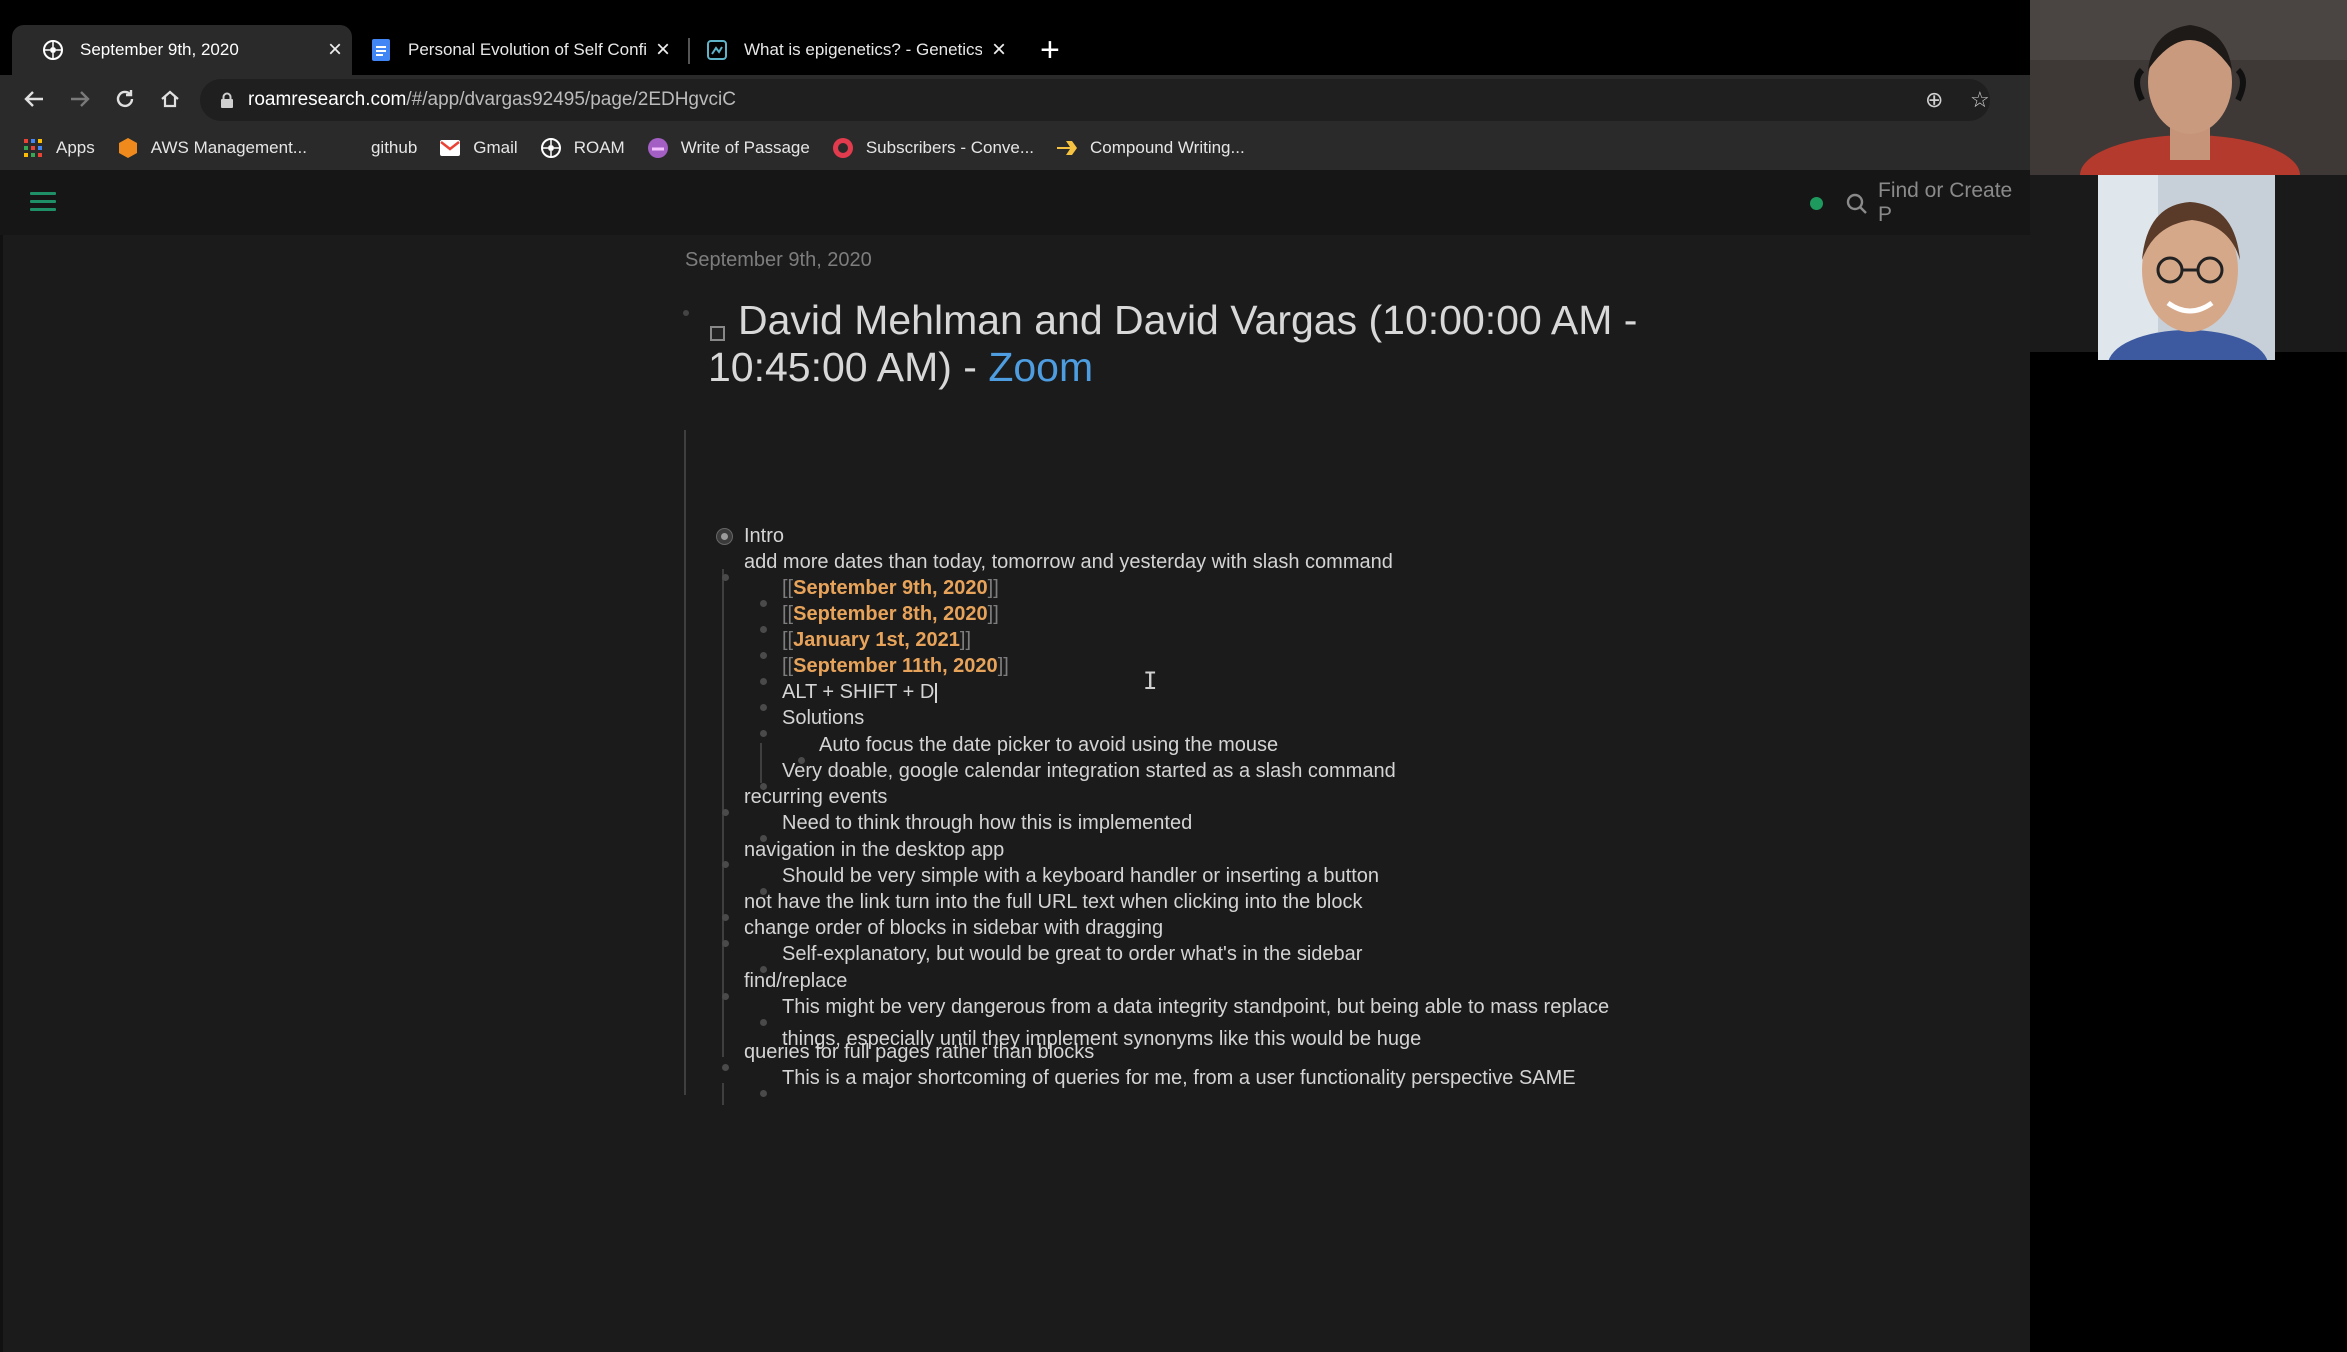 This screenshot has width=2347, height=1352. I want to click on sidebar-menu-icon, so click(43, 202).